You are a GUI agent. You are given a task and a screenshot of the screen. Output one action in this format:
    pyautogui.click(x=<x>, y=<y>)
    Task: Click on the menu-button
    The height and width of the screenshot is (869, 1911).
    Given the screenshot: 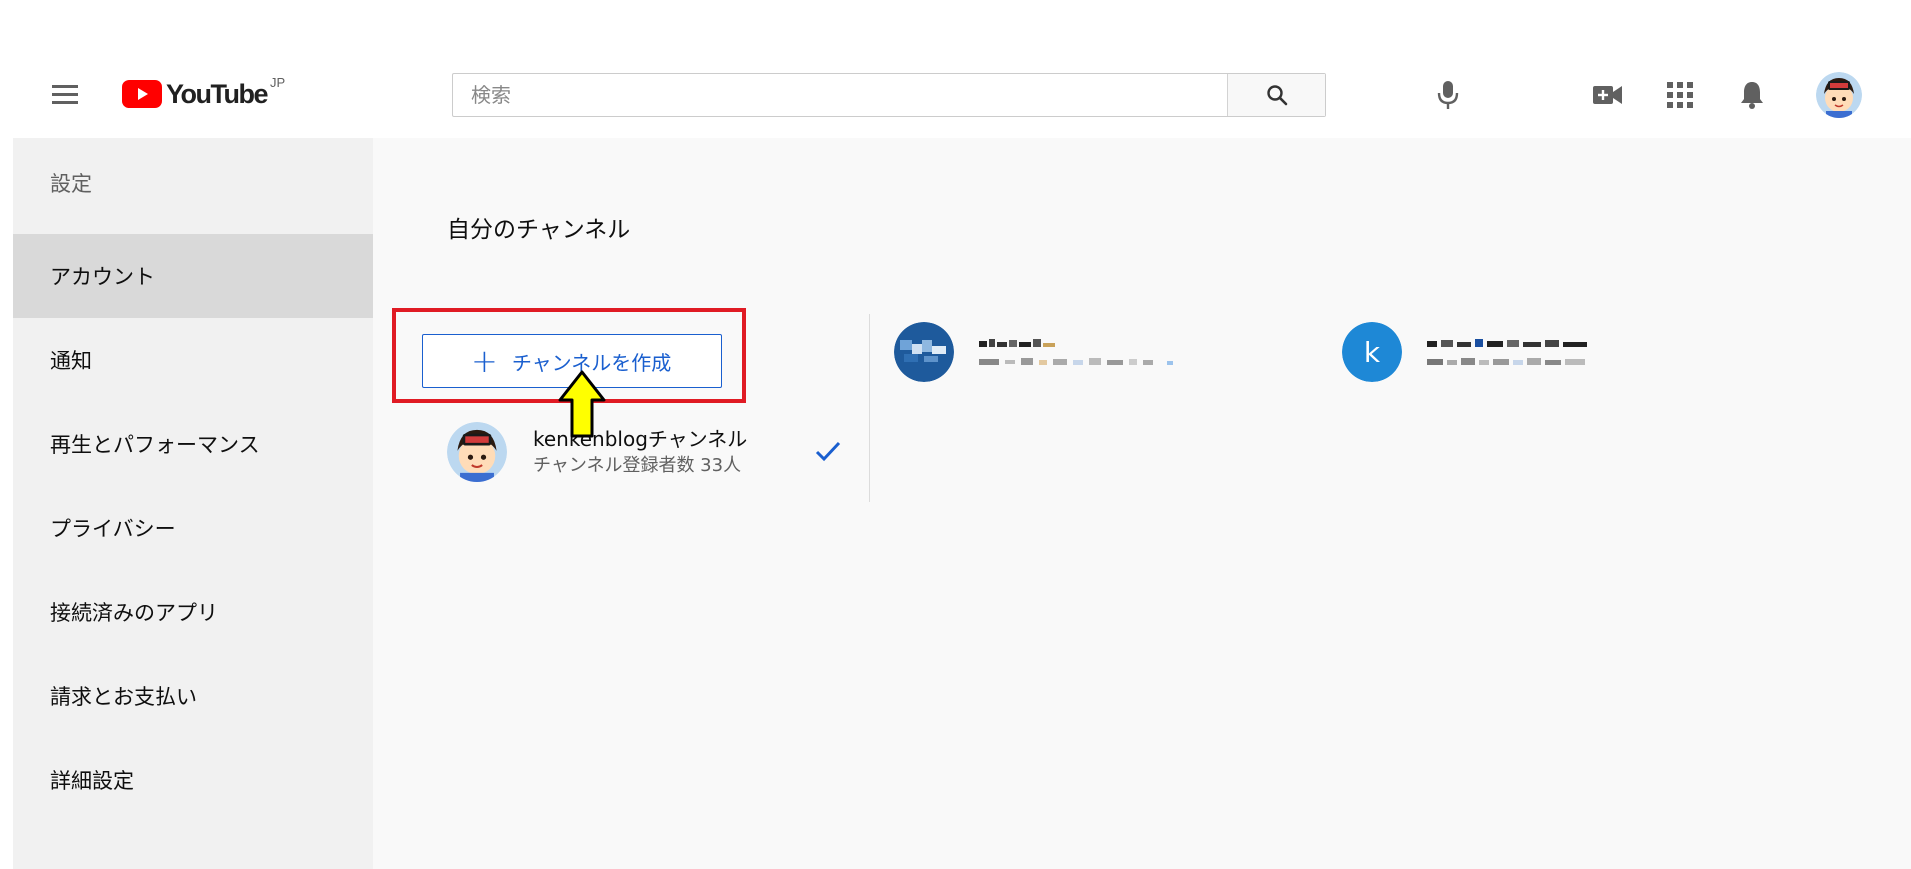 What is the action you would take?
    pyautogui.click(x=67, y=95)
    